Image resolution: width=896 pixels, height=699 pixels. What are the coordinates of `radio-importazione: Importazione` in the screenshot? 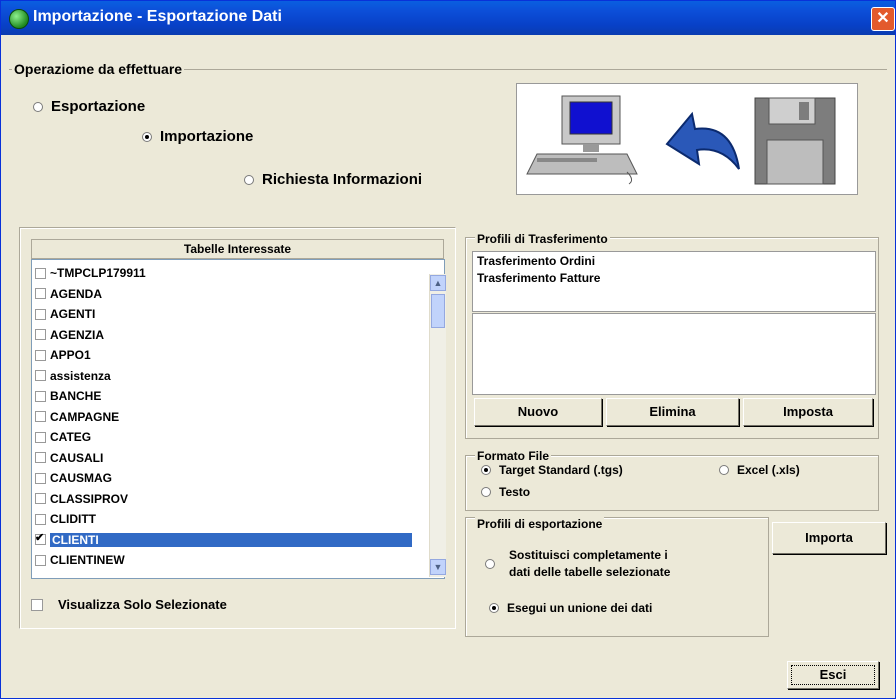 It's located at (197, 136).